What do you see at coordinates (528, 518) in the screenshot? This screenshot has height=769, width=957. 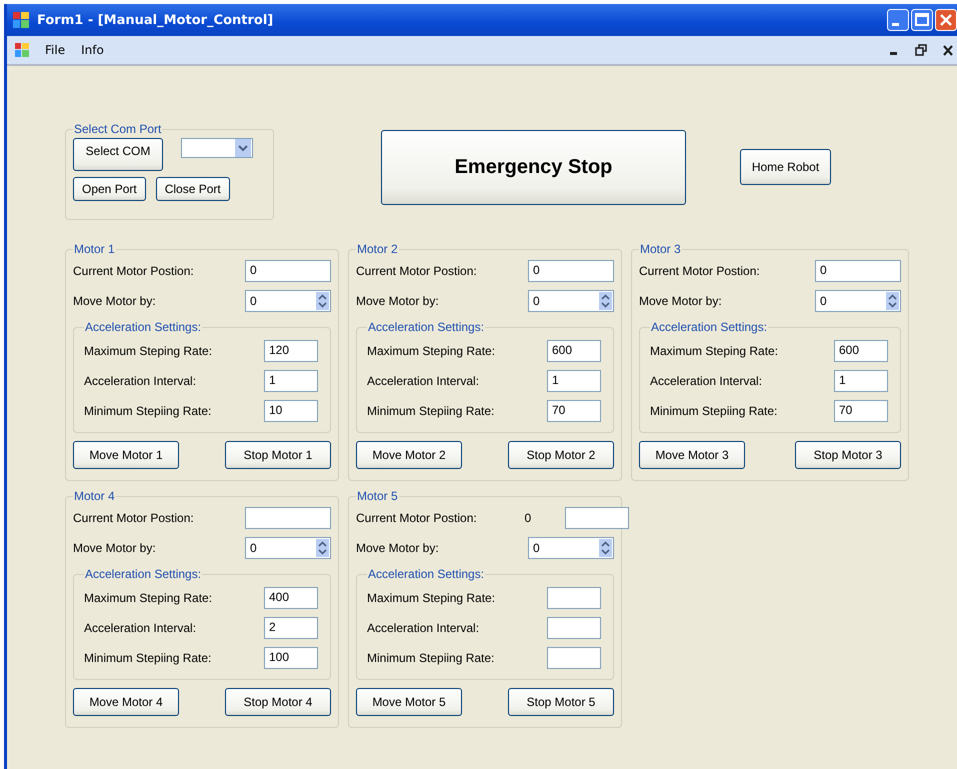 I see `position-readout: 0` at bounding box center [528, 518].